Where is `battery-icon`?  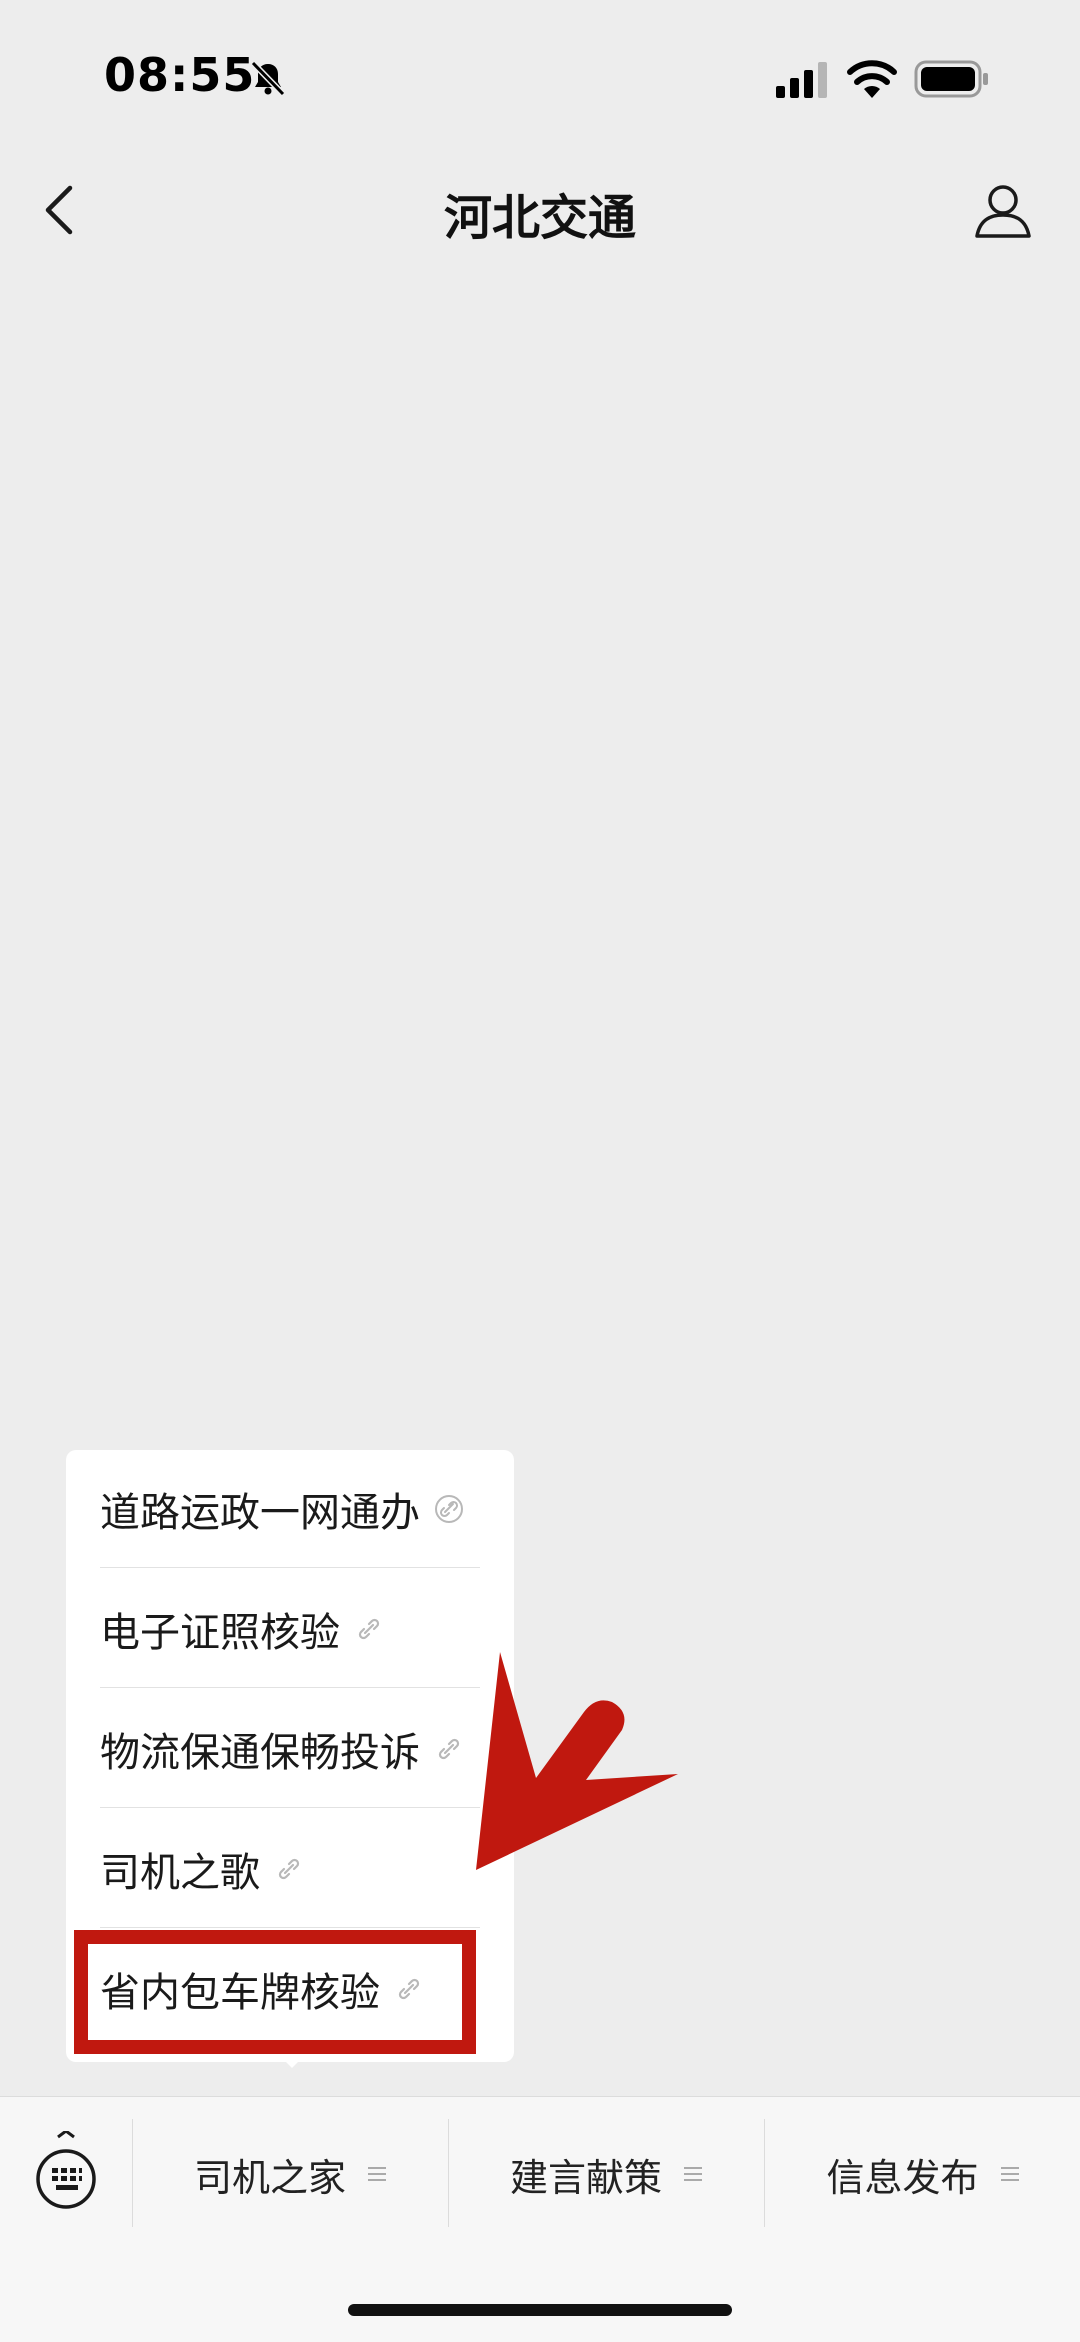 battery-icon is located at coordinates (951, 79).